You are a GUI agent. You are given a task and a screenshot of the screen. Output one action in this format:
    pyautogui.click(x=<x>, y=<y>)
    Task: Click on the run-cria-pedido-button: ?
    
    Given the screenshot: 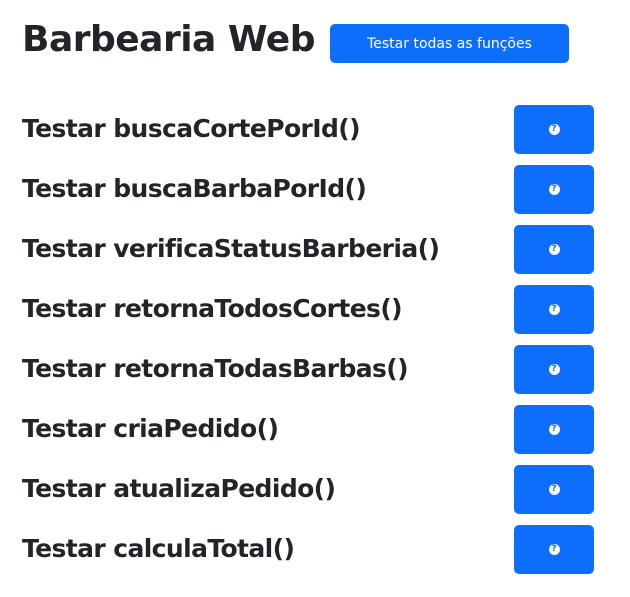 What is the action you would take?
    pyautogui.click(x=554, y=429)
    